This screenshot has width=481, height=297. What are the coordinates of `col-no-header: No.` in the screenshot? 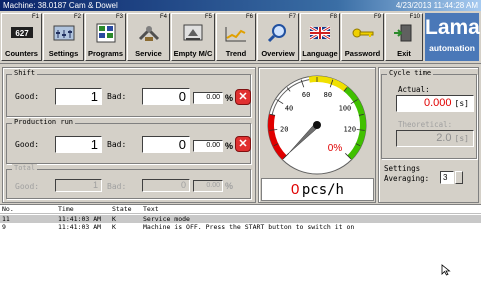 It's located at (8, 209).